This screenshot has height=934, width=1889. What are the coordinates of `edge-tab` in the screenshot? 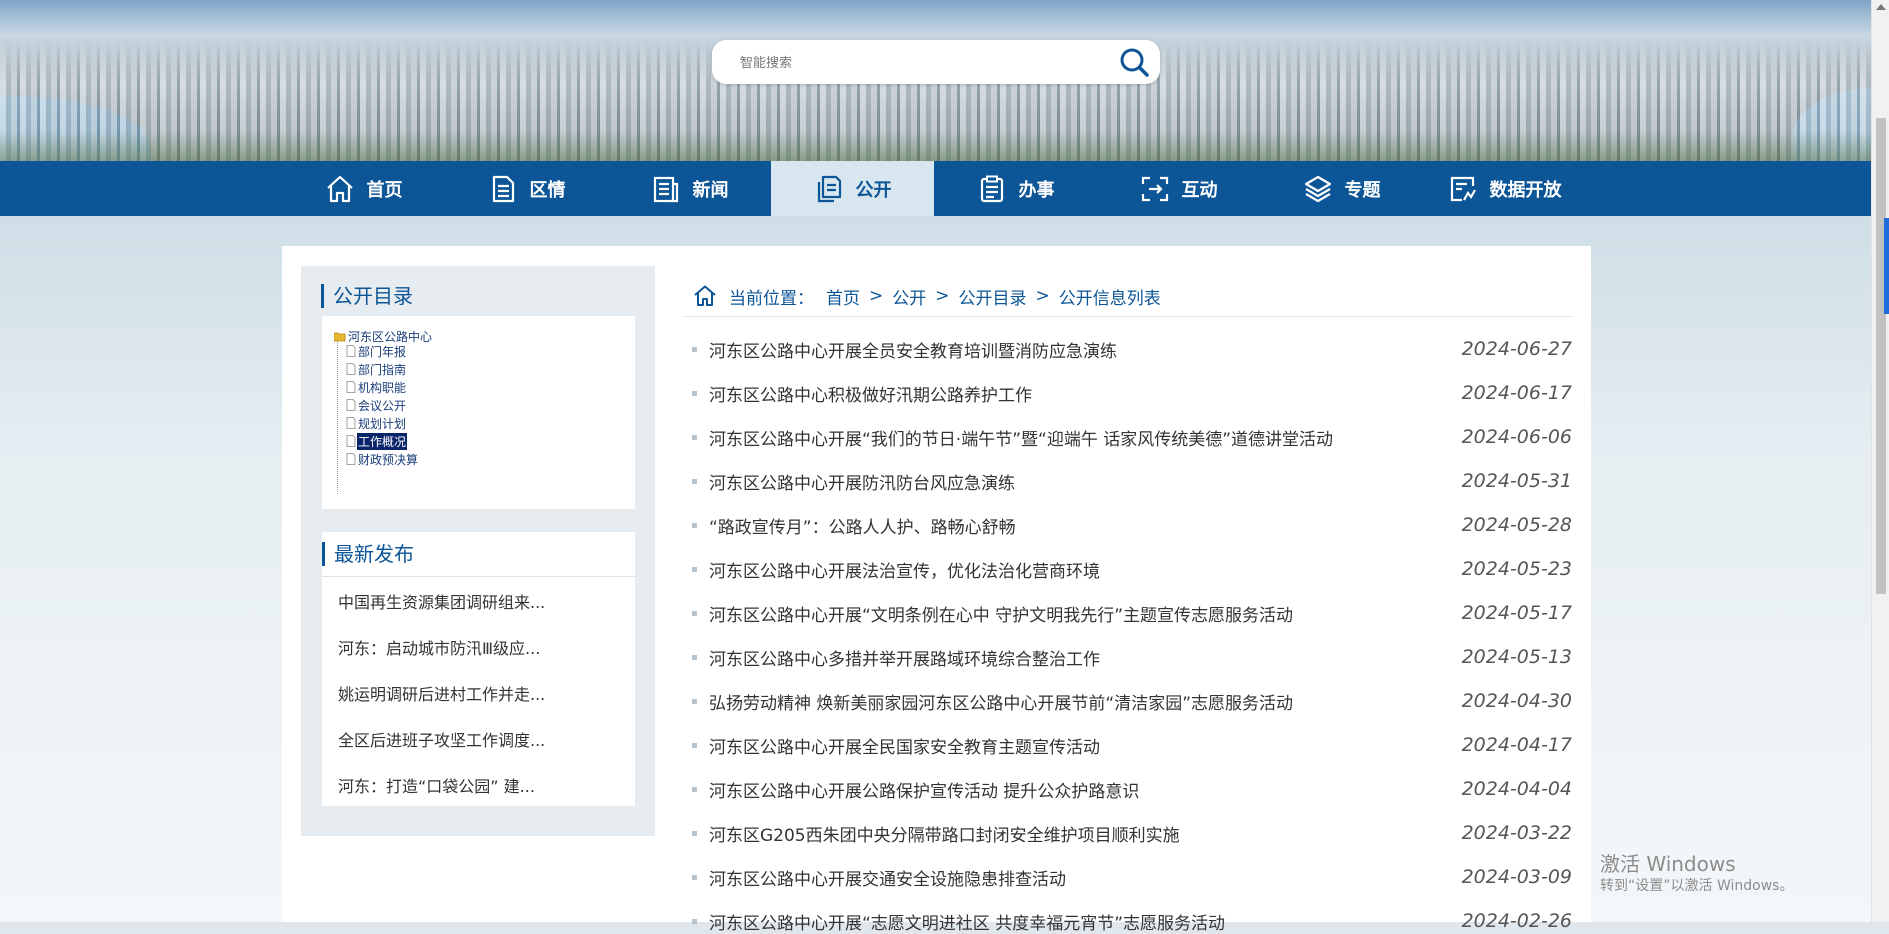 It's located at (1886, 266).